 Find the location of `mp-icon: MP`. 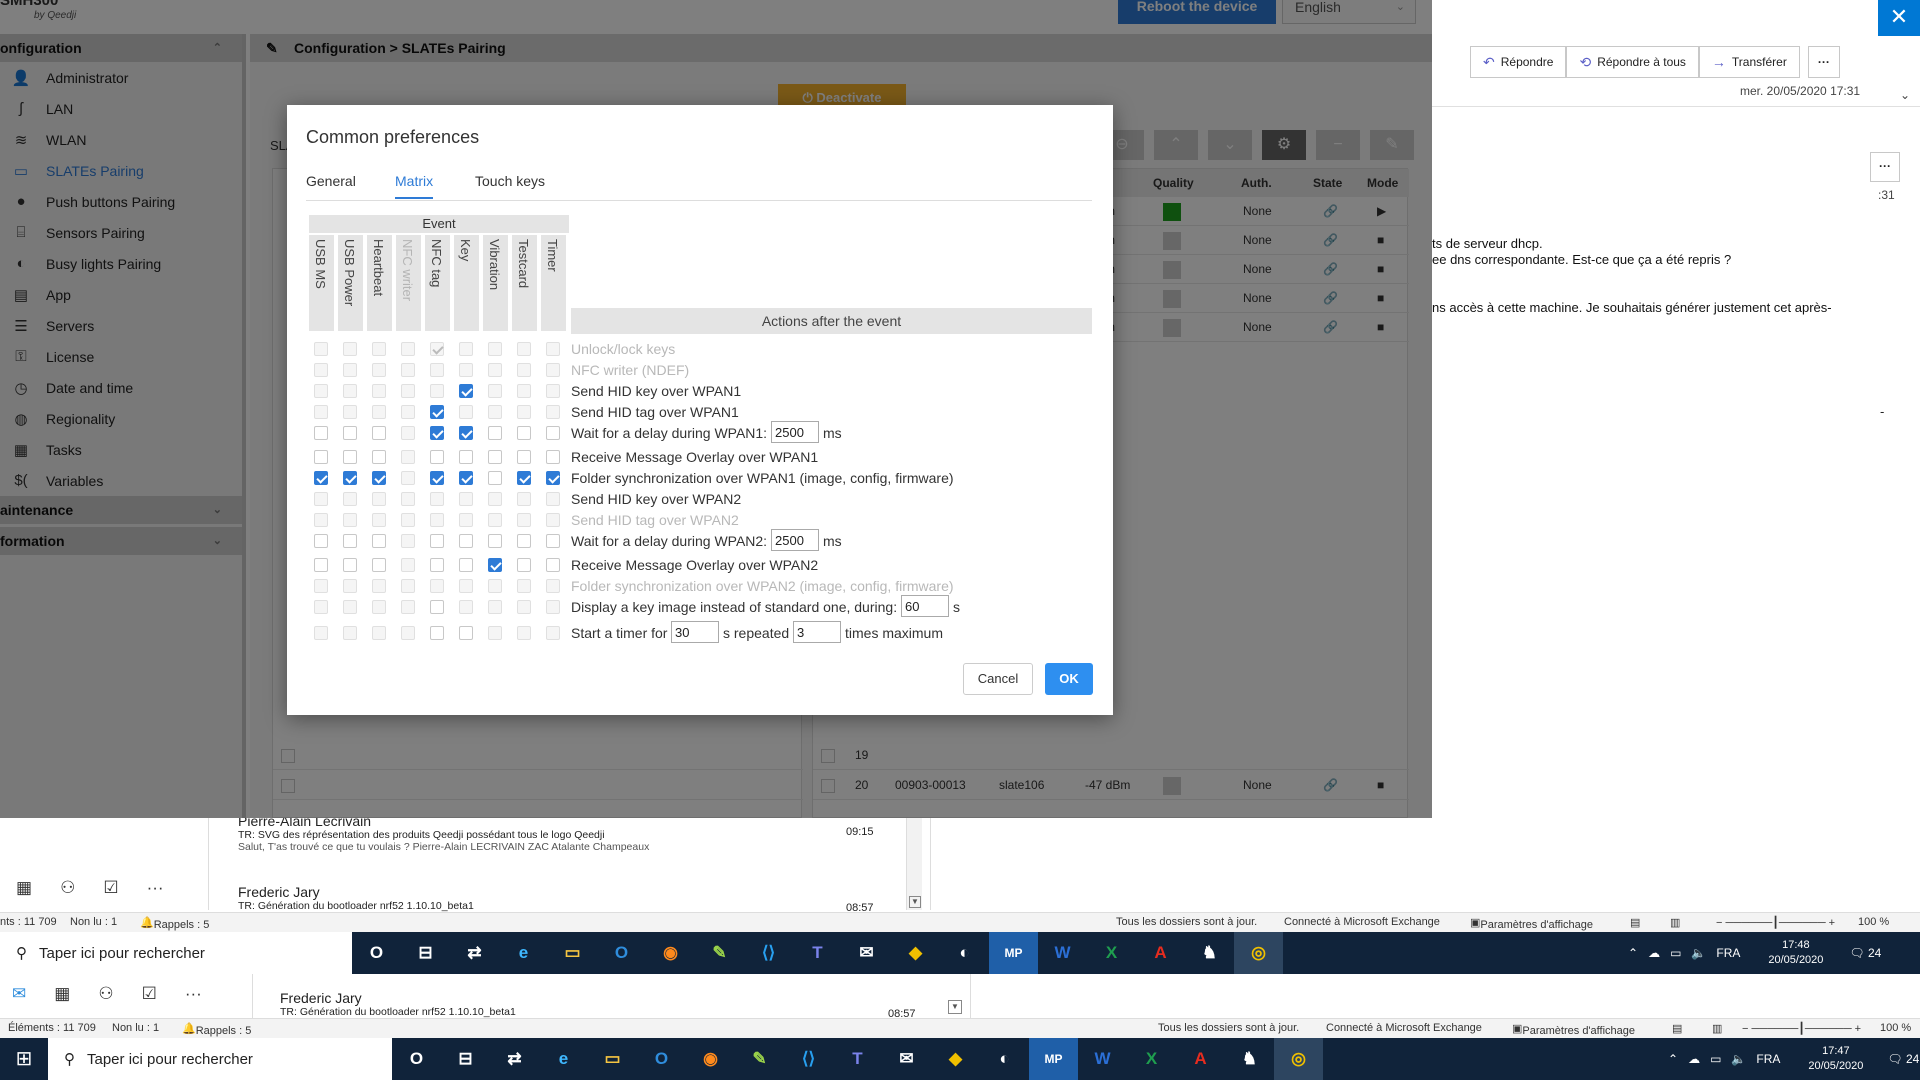

mp-icon: MP is located at coordinates (1013, 953).